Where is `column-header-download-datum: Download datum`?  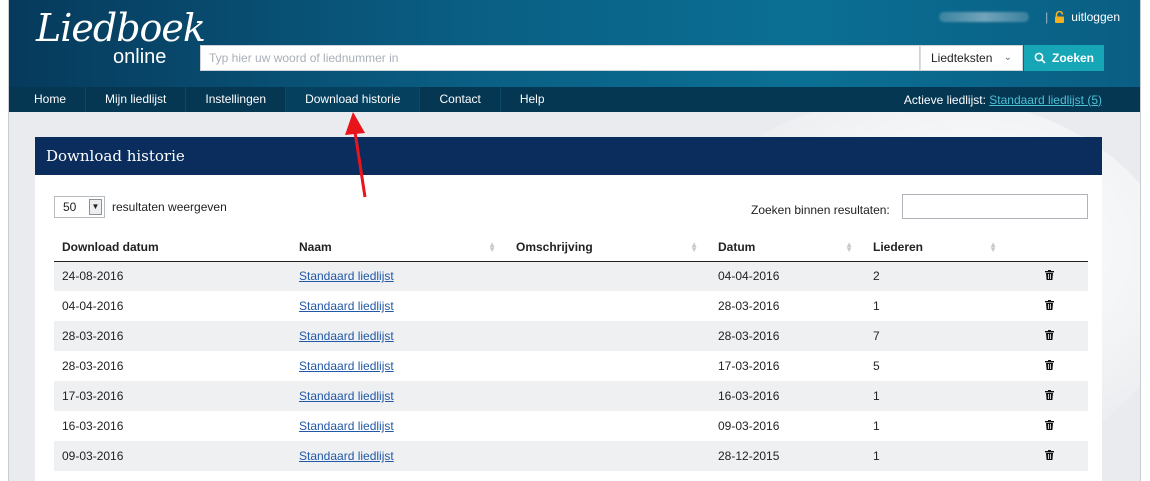 column-header-download-datum: Download datum is located at coordinates (172, 247).